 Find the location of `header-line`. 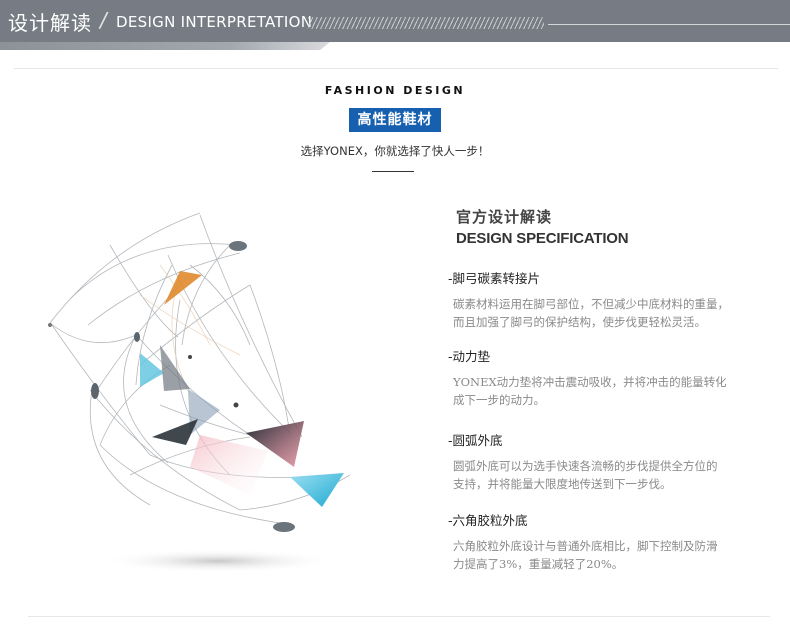

header-line is located at coordinates (669, 24).